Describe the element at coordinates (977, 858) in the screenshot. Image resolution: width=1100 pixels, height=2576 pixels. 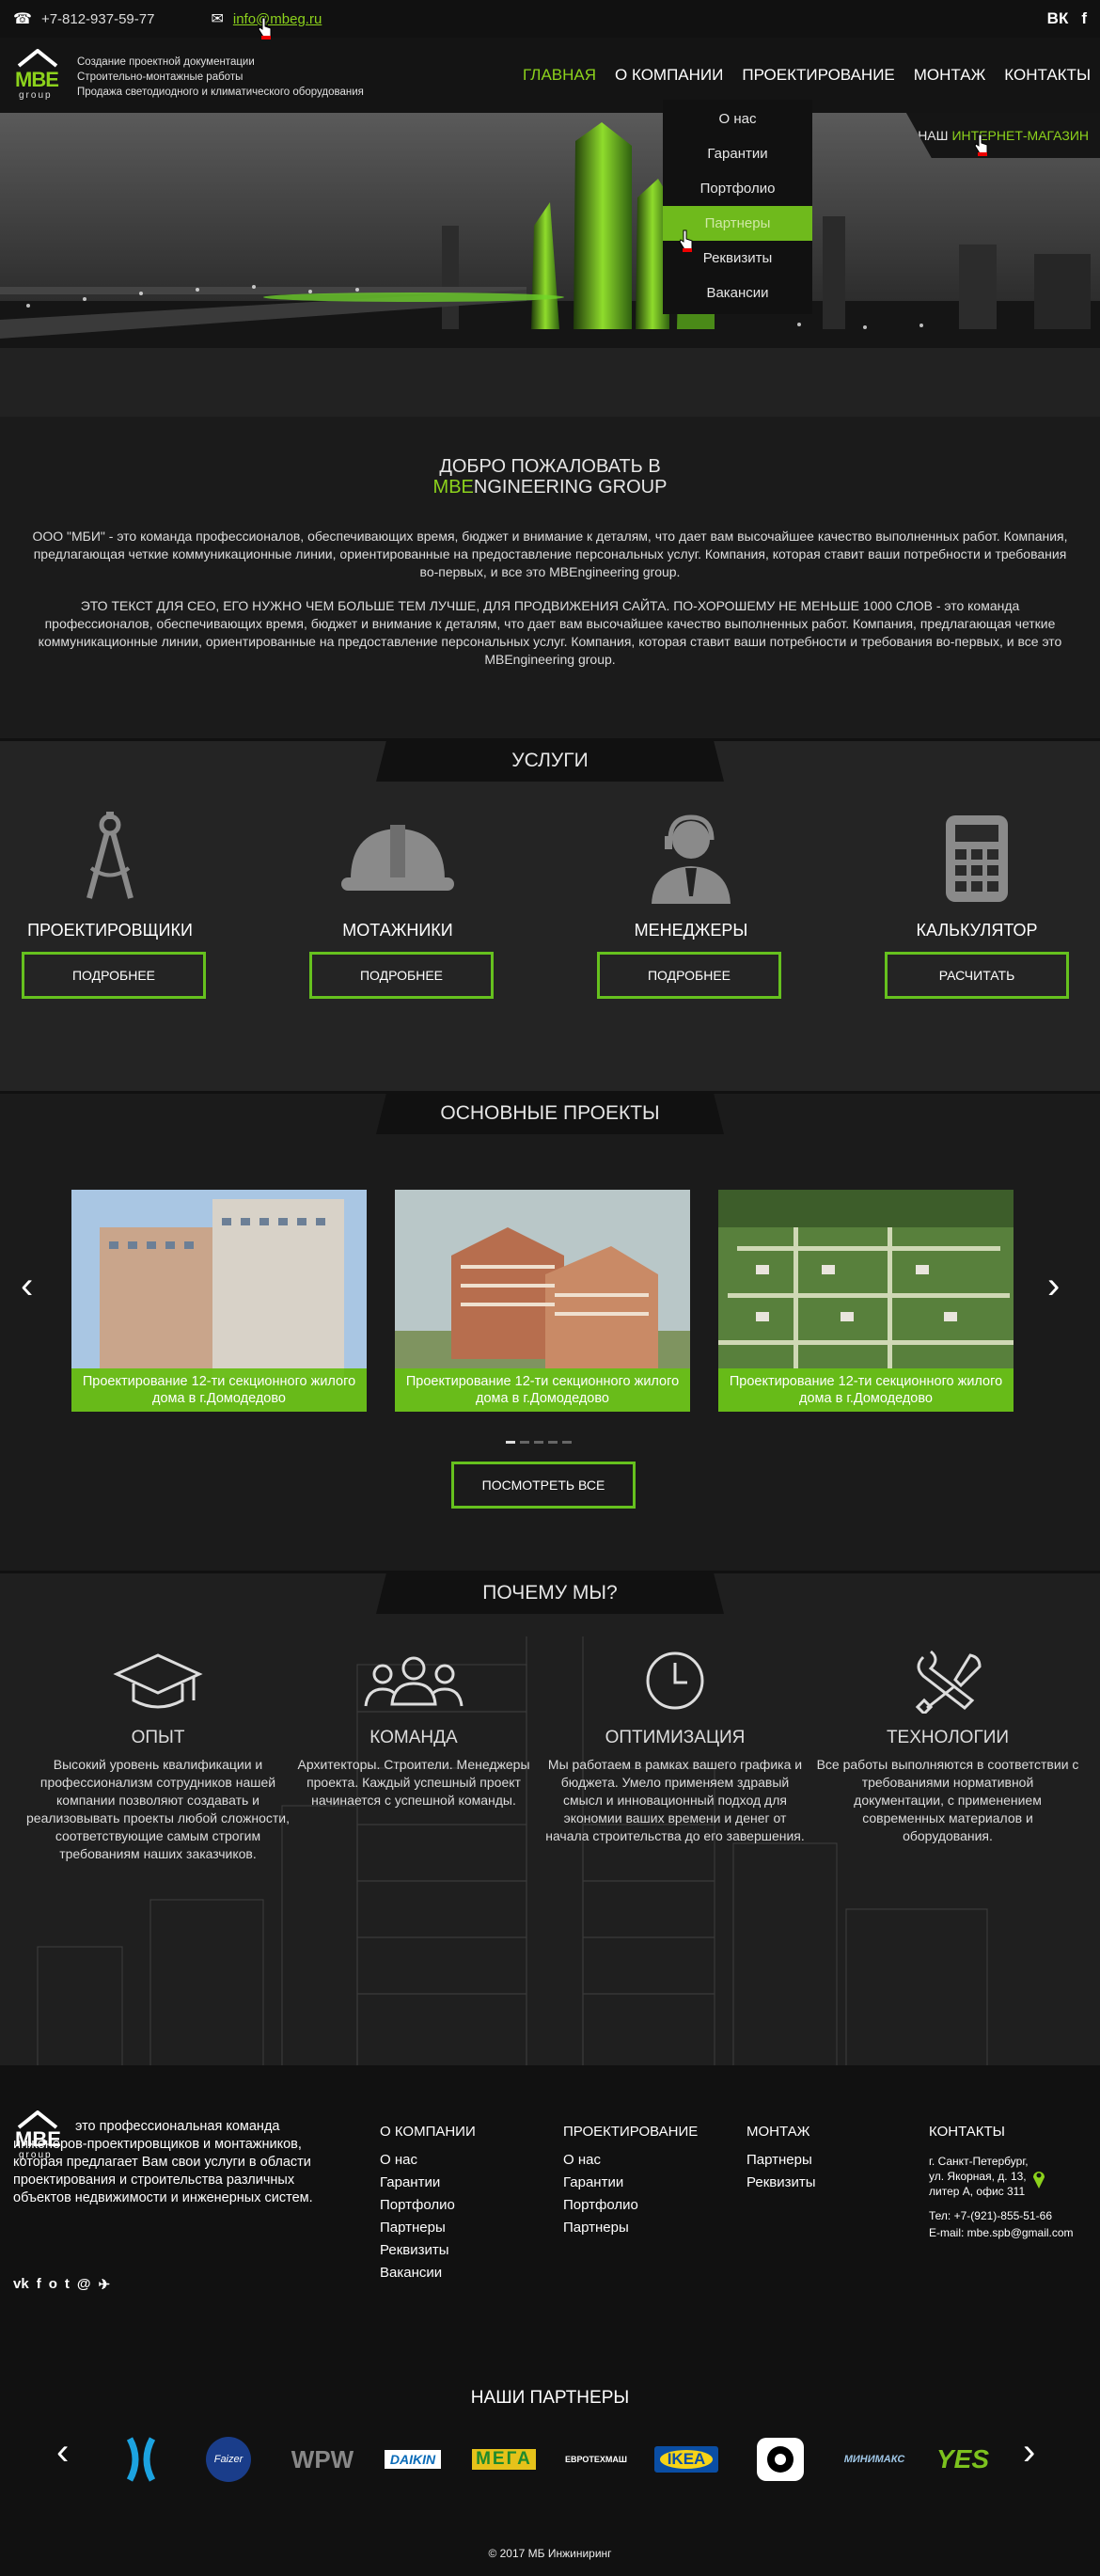
I see `calculator-icon` at that location.